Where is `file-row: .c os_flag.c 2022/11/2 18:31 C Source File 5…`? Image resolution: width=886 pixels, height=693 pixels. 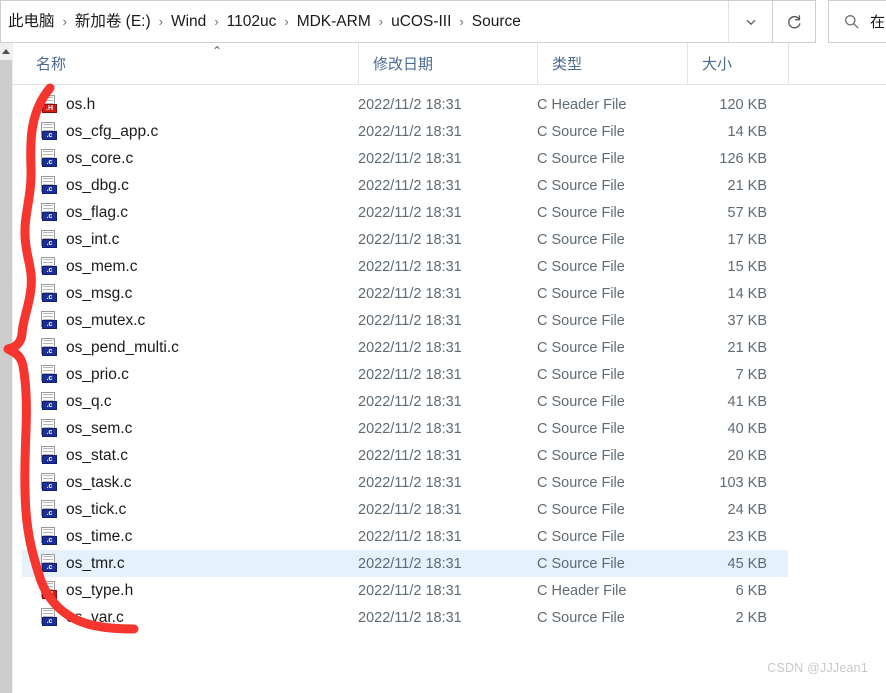
file-row: .c os_flag.c 2022/11/2 18:31 C Source File 5… is located at coordinates (405, 212).